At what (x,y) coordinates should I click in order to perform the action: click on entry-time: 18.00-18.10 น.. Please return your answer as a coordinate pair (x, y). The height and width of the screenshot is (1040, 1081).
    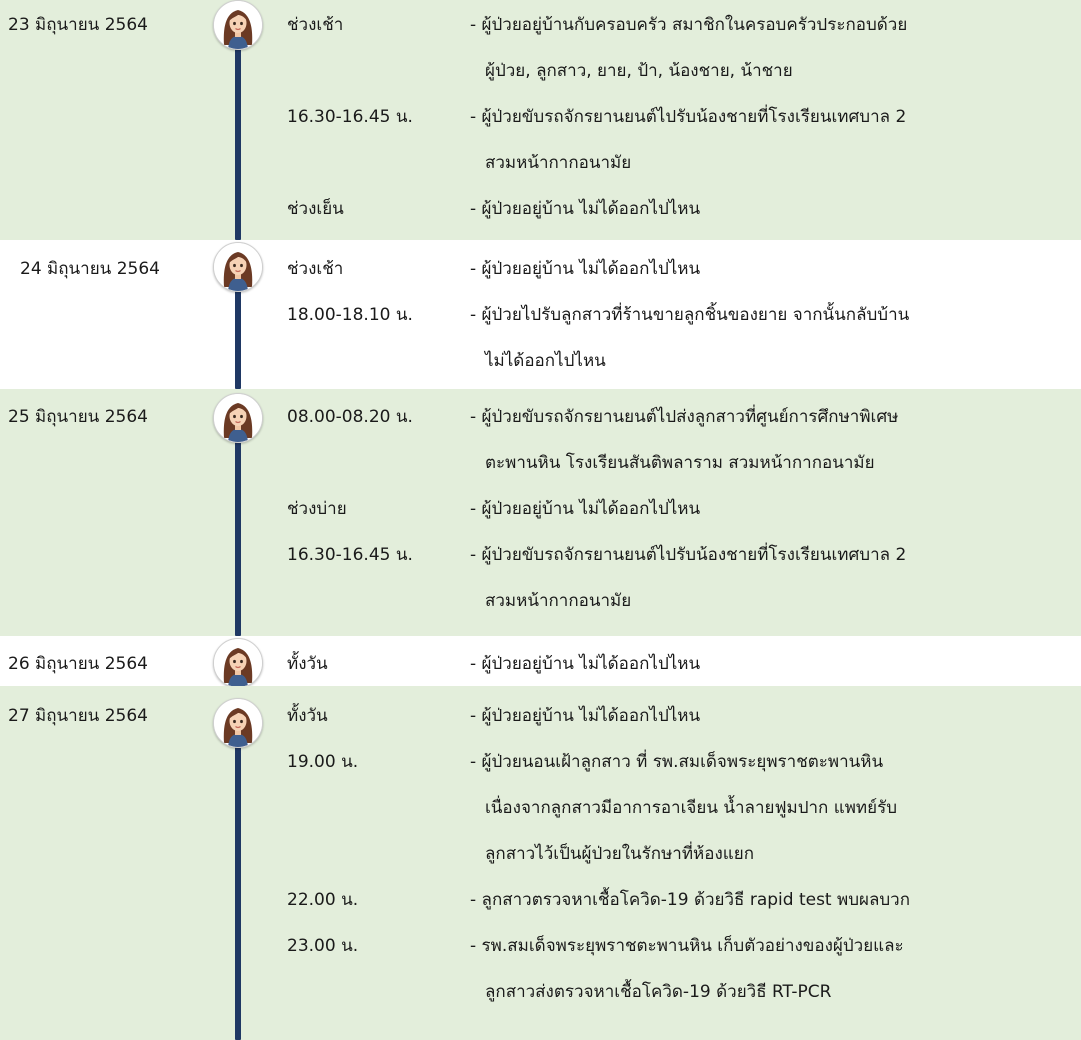
    Looking at the image, I should click on (350, 315).